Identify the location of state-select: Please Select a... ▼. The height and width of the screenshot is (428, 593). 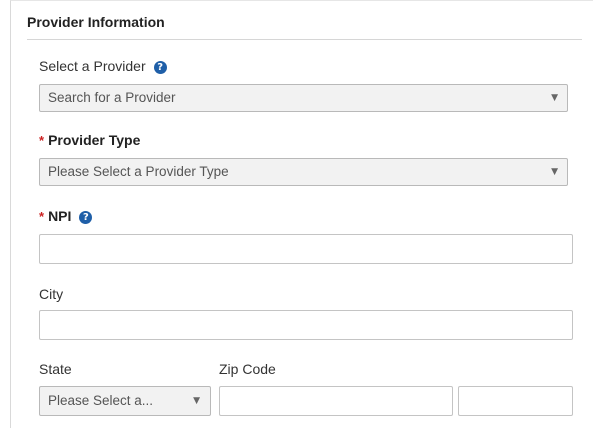
(125, 401).